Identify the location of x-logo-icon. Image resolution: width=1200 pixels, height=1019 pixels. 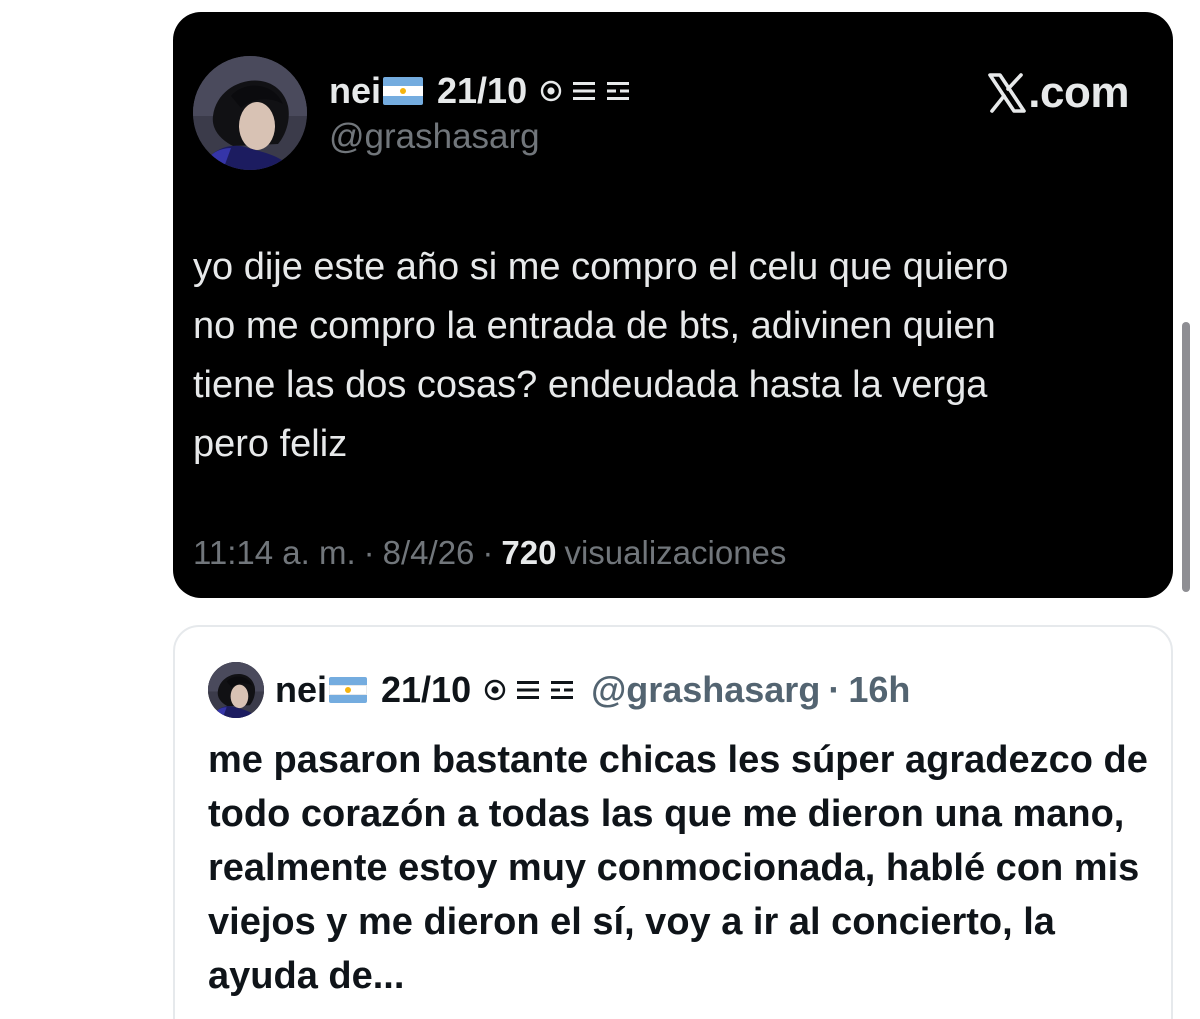
(1007, 93).